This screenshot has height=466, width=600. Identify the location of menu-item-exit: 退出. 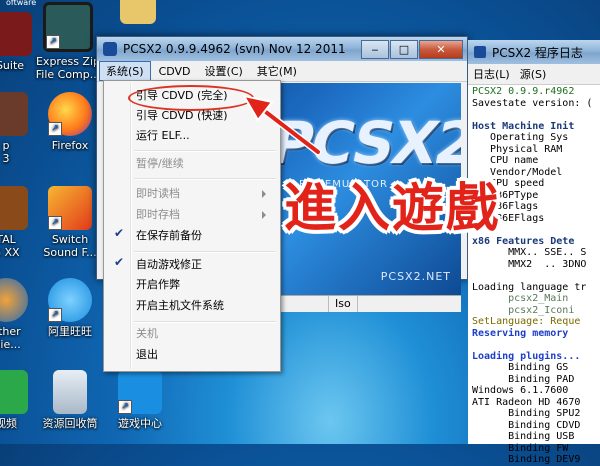
(191, 355).